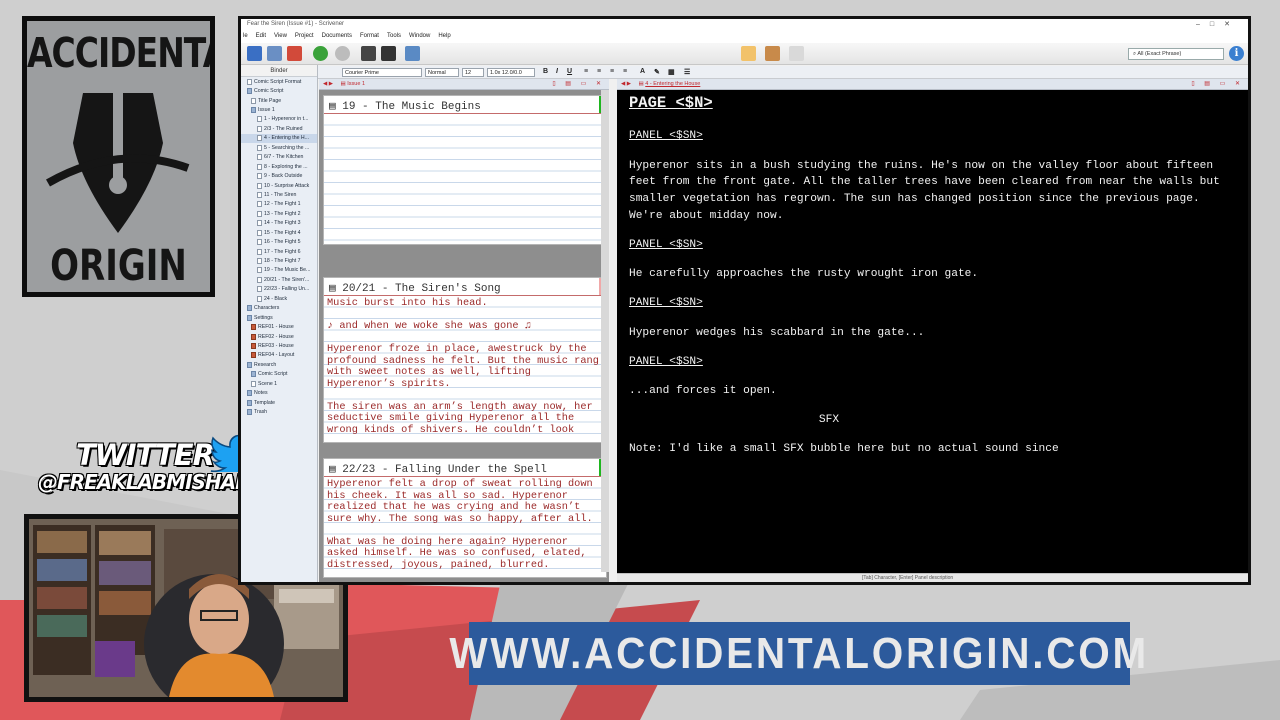  What do you see at coordinates (279, 326) in the screenshot?
I see `binder-item: REF01 - House` at bounding box center [279, 326].